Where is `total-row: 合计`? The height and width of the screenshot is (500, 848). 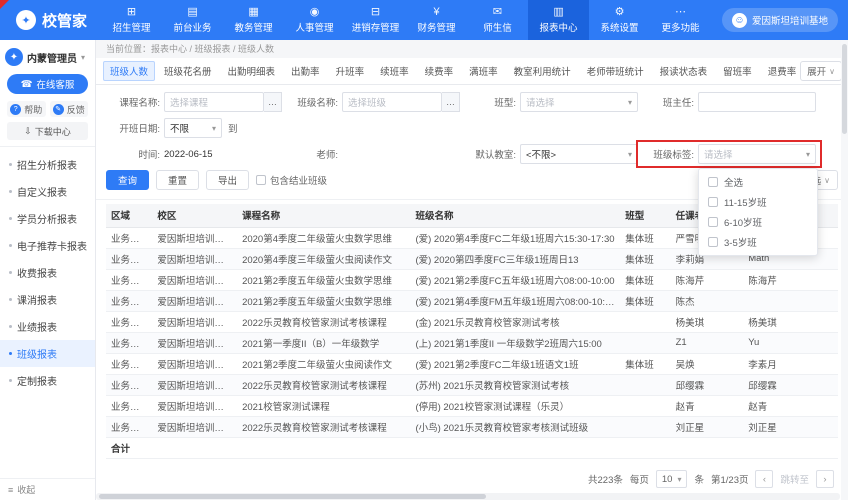 total-row: 合计 is located at coordinates (472, 448).